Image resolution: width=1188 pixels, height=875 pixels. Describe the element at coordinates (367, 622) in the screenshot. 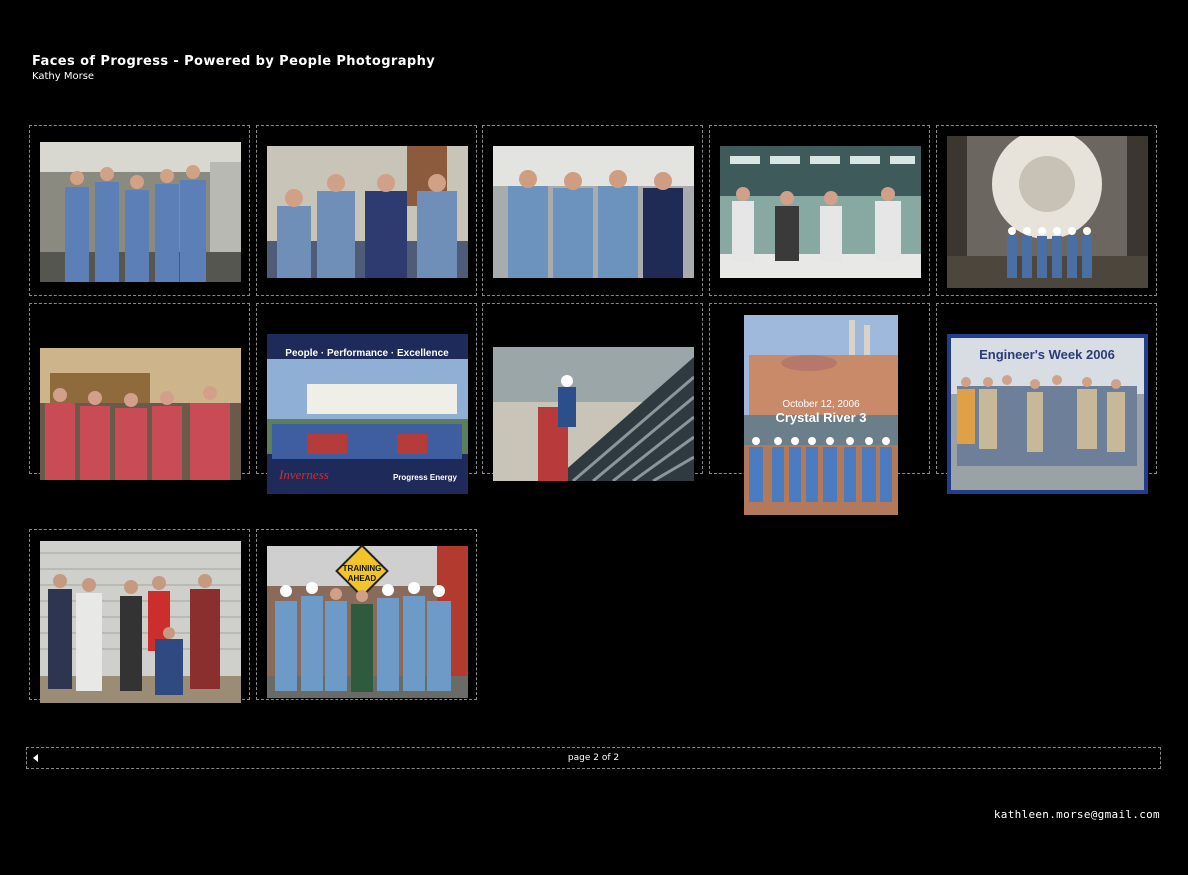

I see `photo-thumbnail: TRAINING AHEAD` at that location.